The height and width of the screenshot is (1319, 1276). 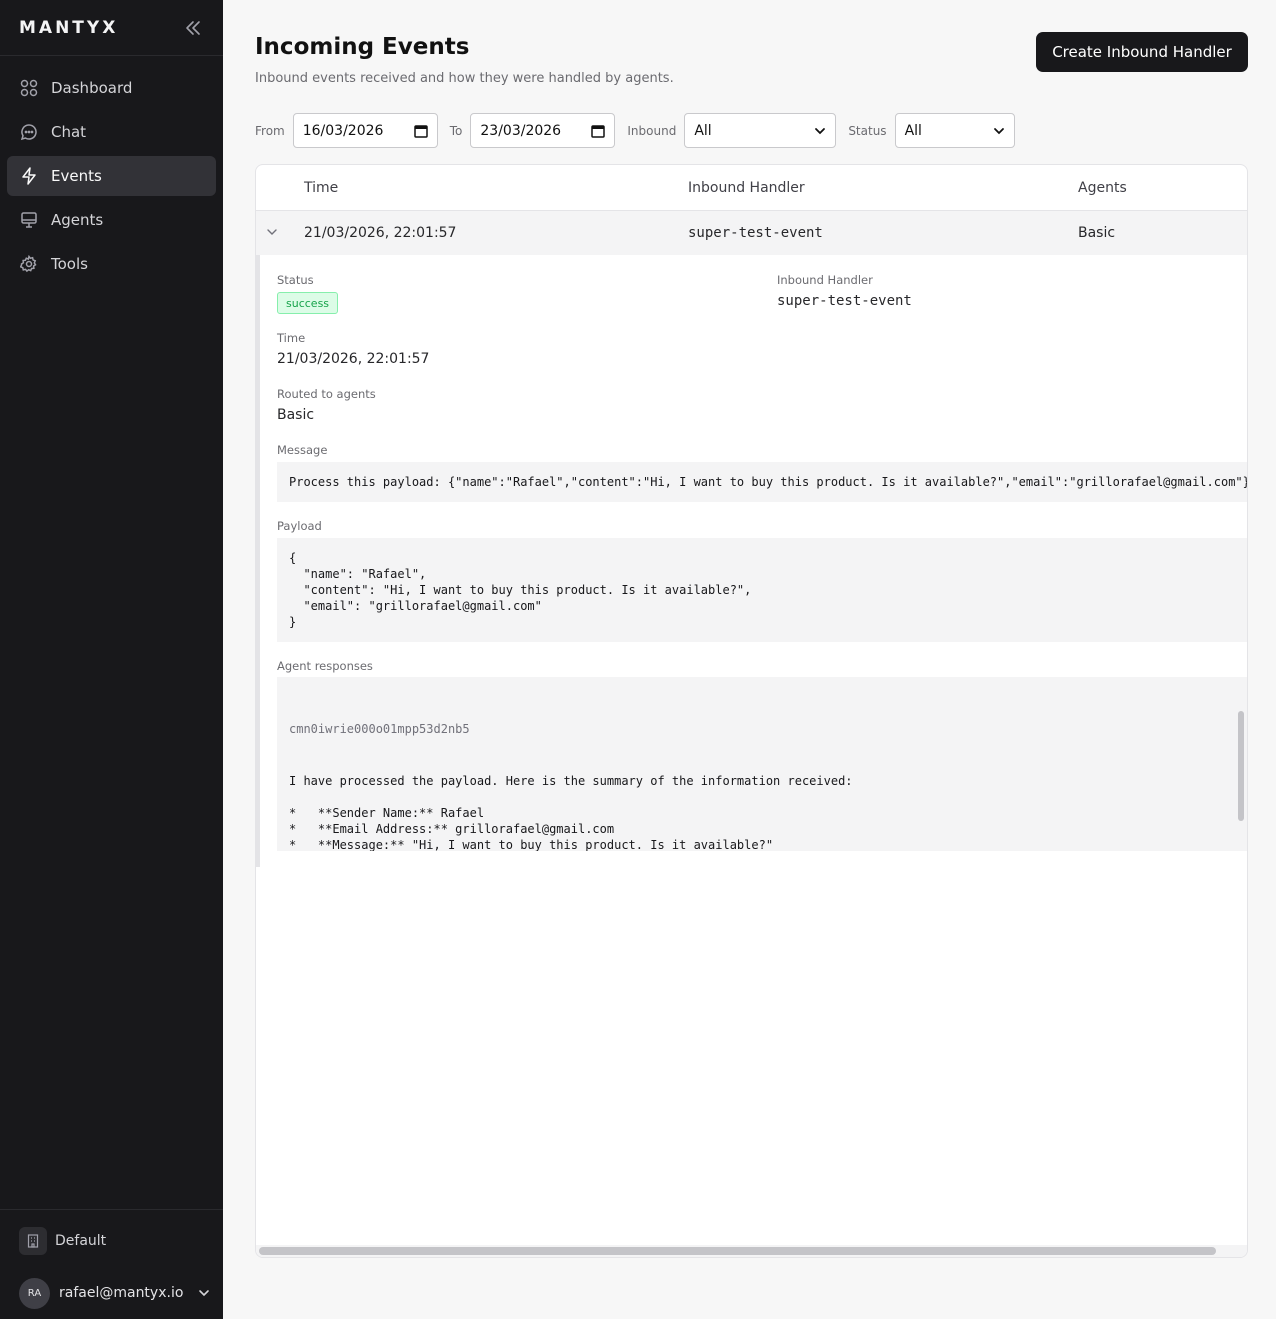 I want to click on row-agents: Basic, so click(x=1097, y=233).